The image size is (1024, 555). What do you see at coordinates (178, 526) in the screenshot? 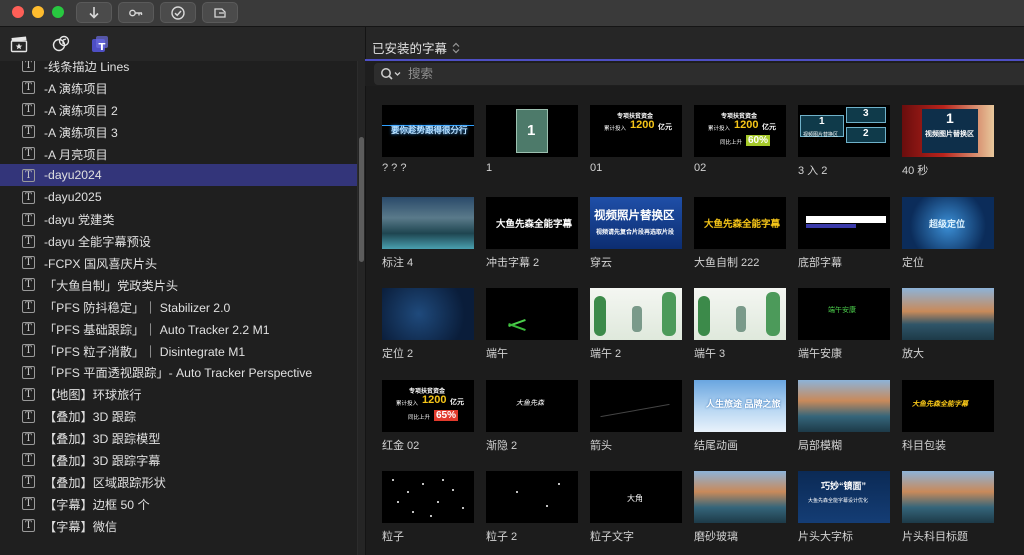
I see `sidebar-category-item: T 【字幕】微信` at bounding box center [178, 526].